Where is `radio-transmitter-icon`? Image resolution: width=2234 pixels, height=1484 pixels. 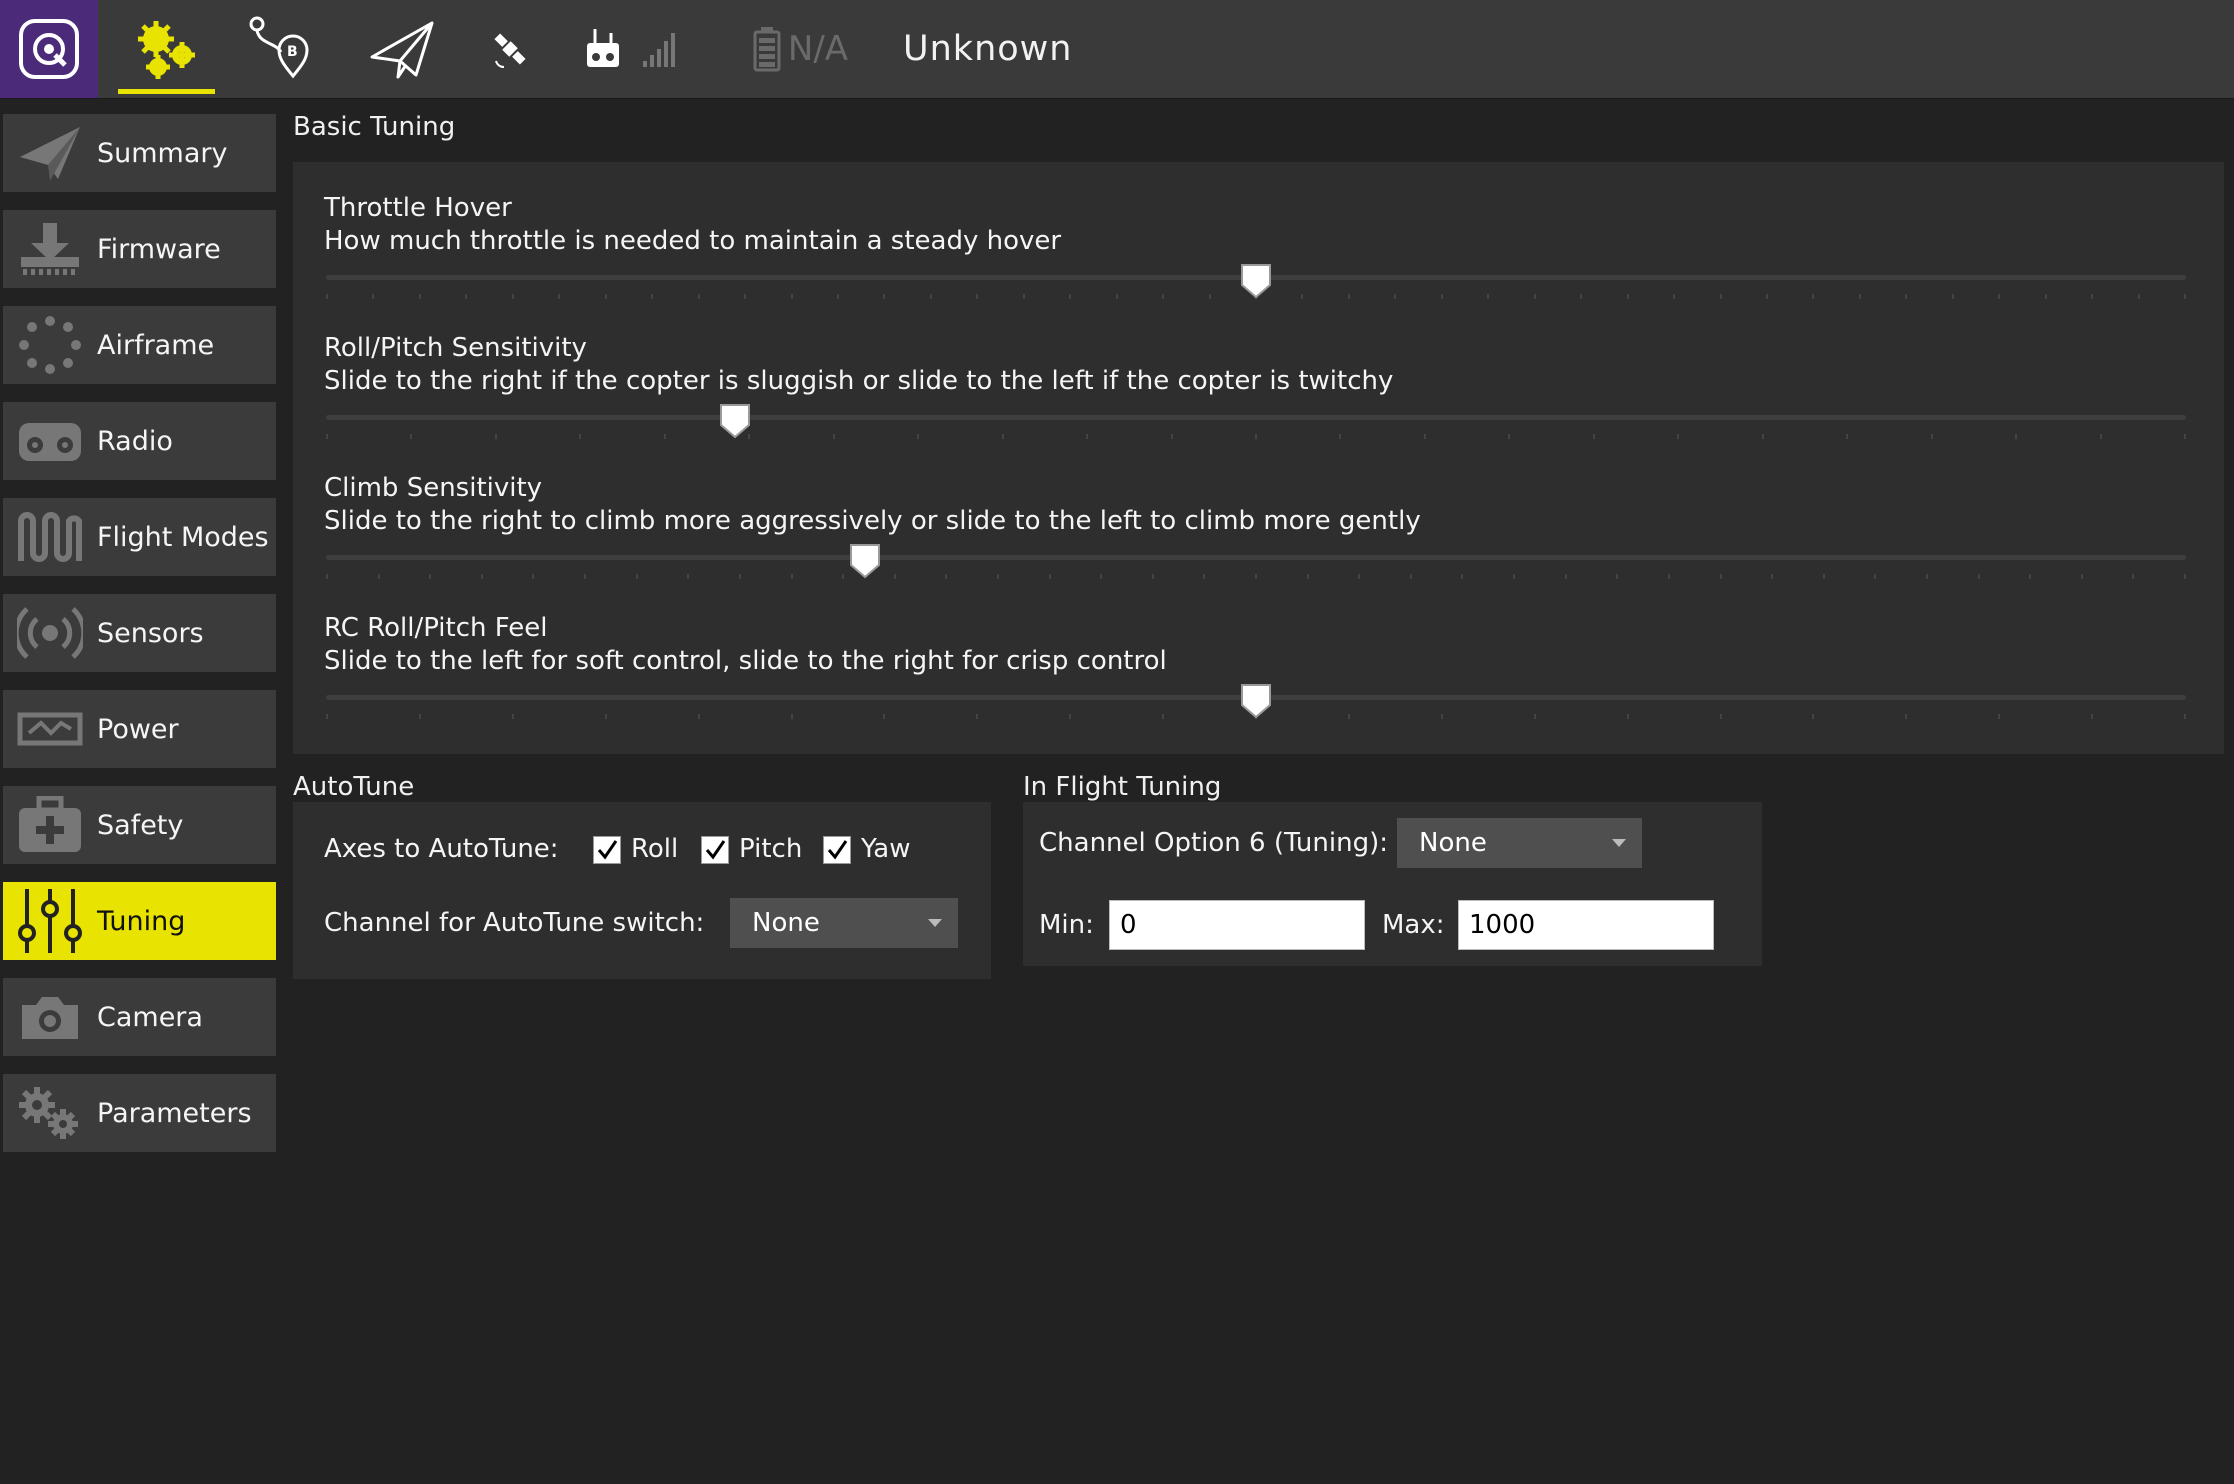 radio-transmitter-icon is located at coordinates (50, 442).